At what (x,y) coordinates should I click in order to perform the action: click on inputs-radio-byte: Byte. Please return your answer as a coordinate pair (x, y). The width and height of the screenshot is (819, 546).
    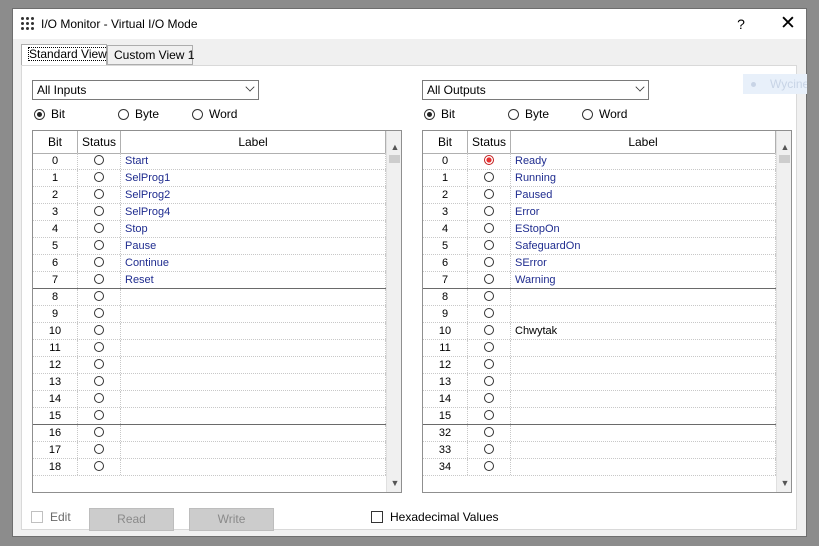
    Looking at the image, I should click on (138, 114).